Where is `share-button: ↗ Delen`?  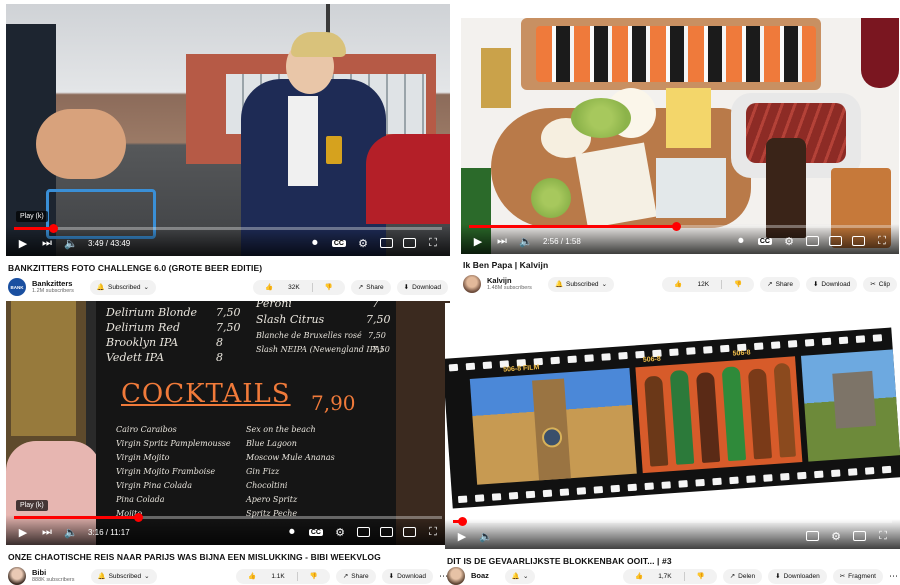
share-button: ↗ Delen is located at coordinates (742, 576).